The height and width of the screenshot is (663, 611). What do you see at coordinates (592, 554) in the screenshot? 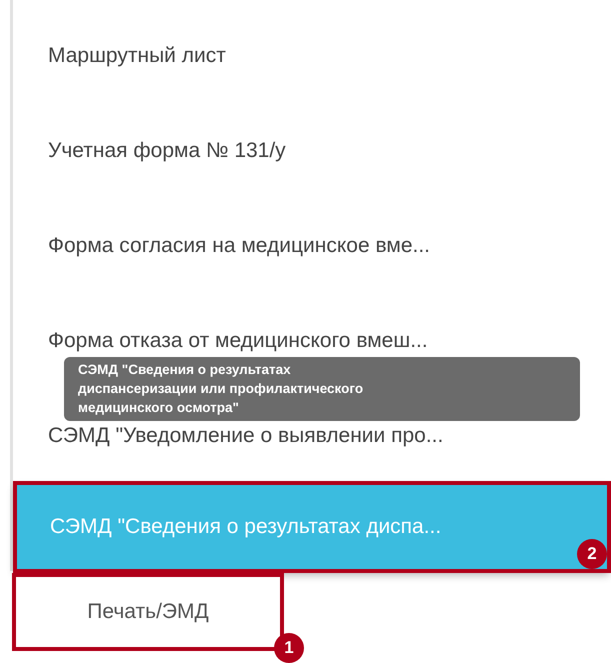
I see `step-number-badge: 2` at bounding box center [592, 554].